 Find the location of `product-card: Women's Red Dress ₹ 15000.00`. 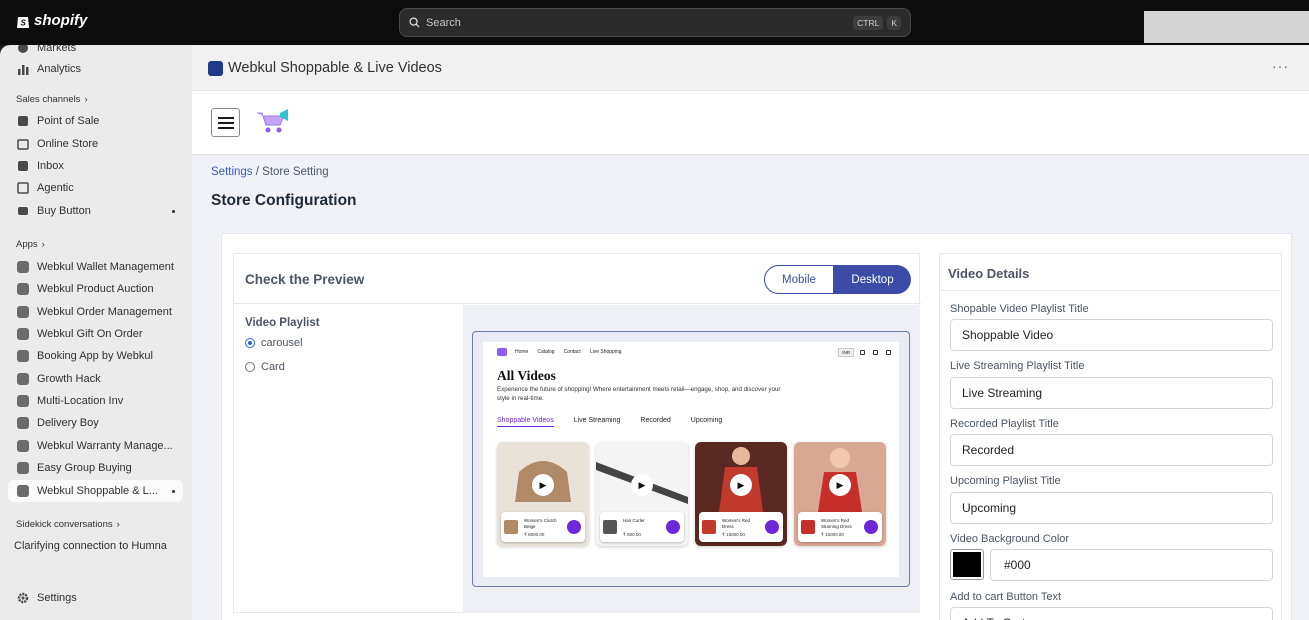

product-card: Women's Red Dress ₹ 15000.00 is located at coordinates (741, 527).